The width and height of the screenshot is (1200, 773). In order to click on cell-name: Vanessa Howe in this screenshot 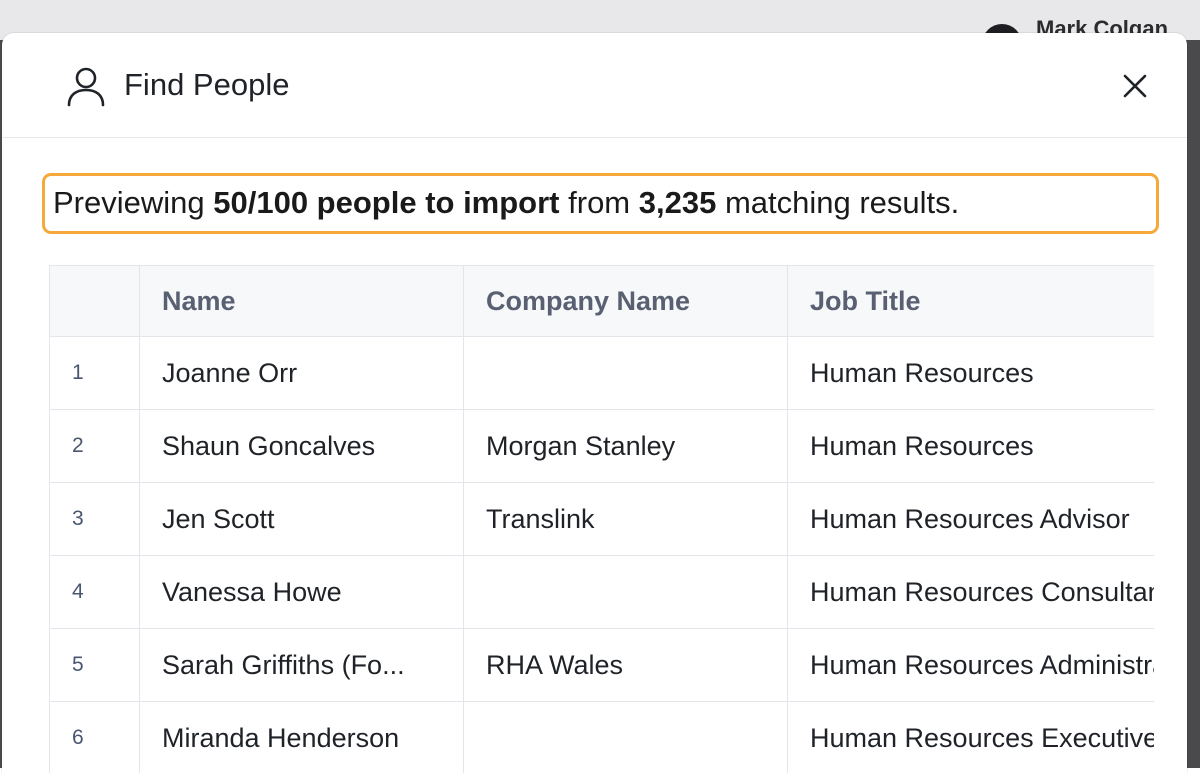, I will do `click(302, 592)`.